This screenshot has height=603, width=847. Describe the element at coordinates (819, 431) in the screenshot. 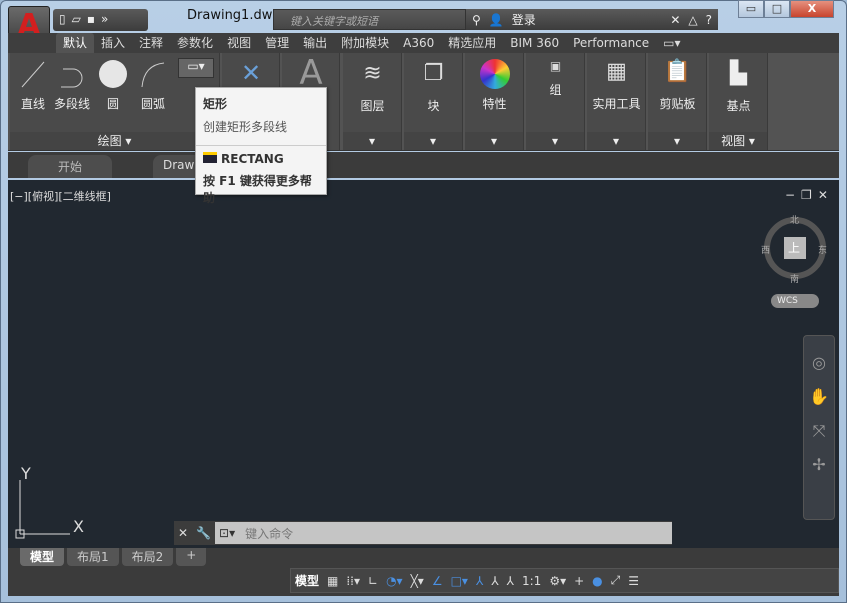

I see `zoom-extents-icon: ⤧` at that location.